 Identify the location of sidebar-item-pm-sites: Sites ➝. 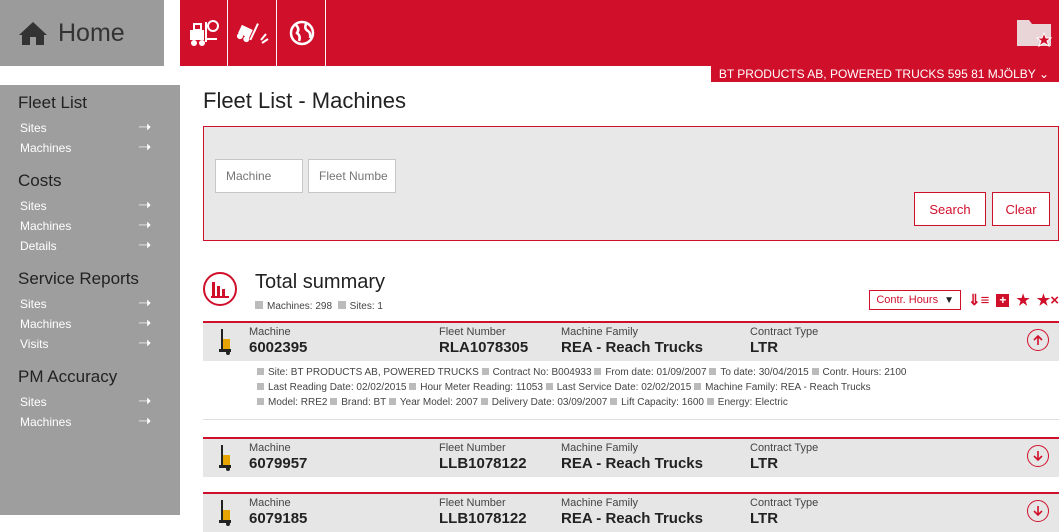
(99, 402).